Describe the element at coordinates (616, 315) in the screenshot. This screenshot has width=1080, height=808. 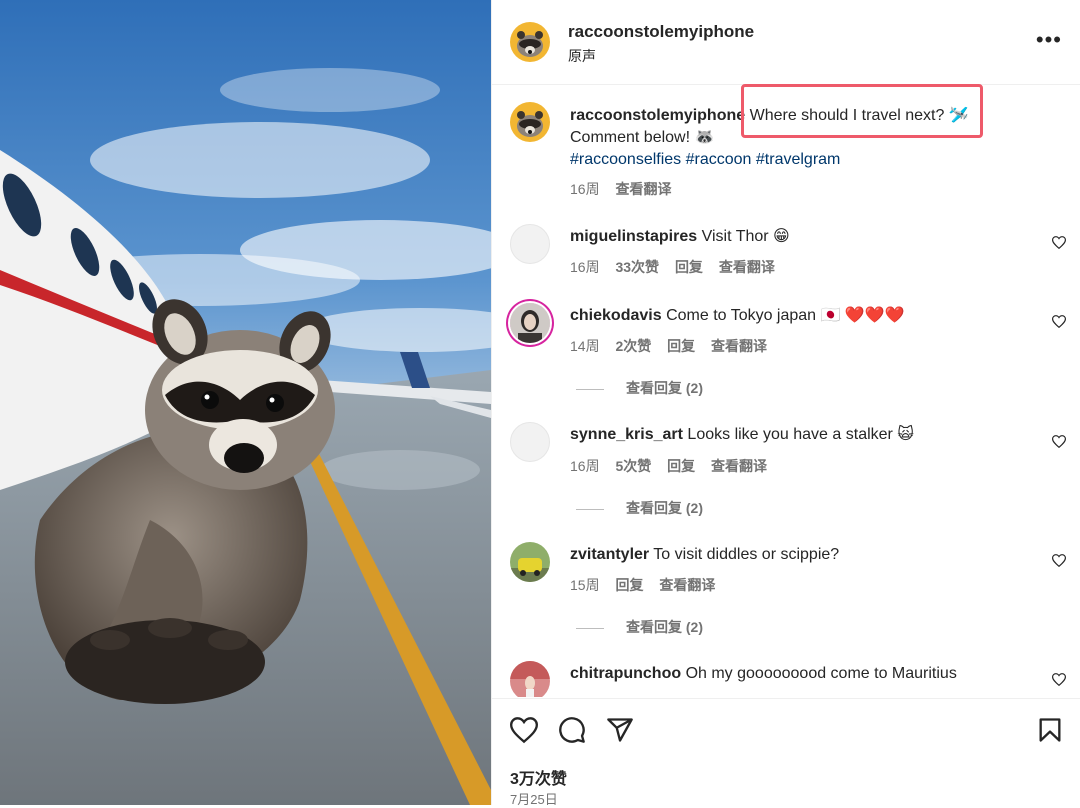
I see `comment-username: chiekodavis` at that location.